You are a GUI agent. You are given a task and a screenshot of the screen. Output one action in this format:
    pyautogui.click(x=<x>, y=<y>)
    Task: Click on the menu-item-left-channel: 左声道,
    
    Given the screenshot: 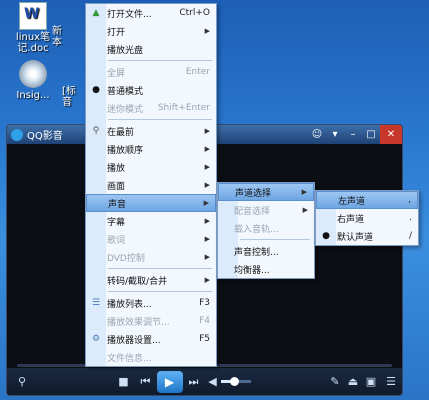 What is the action you would take?
    pyautogui.click(x=367, y=200)
    